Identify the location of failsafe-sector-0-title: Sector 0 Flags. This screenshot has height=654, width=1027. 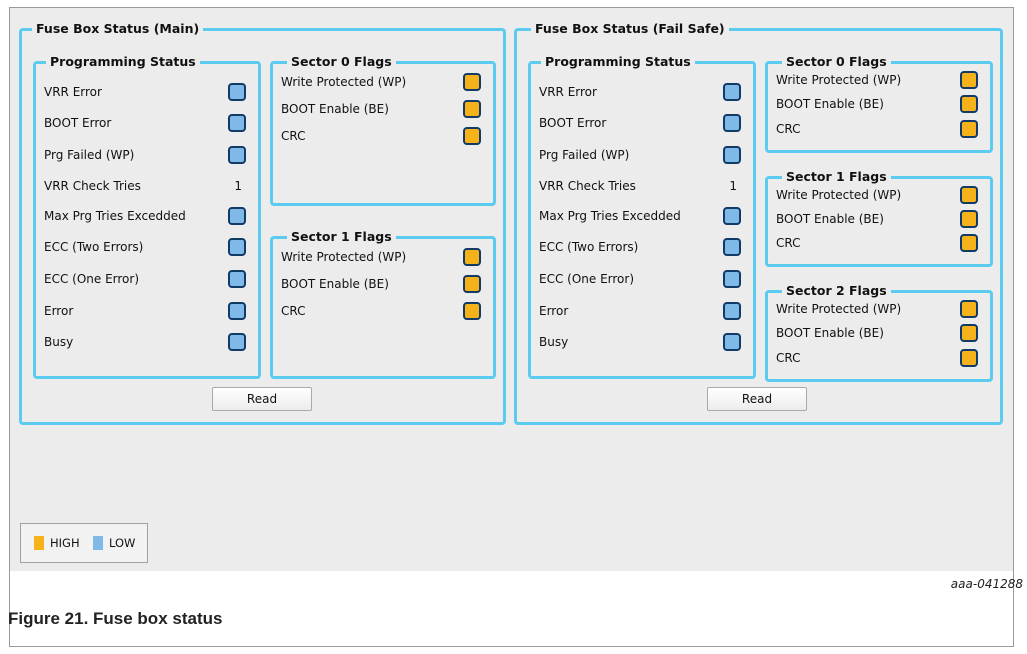
(836, 62).